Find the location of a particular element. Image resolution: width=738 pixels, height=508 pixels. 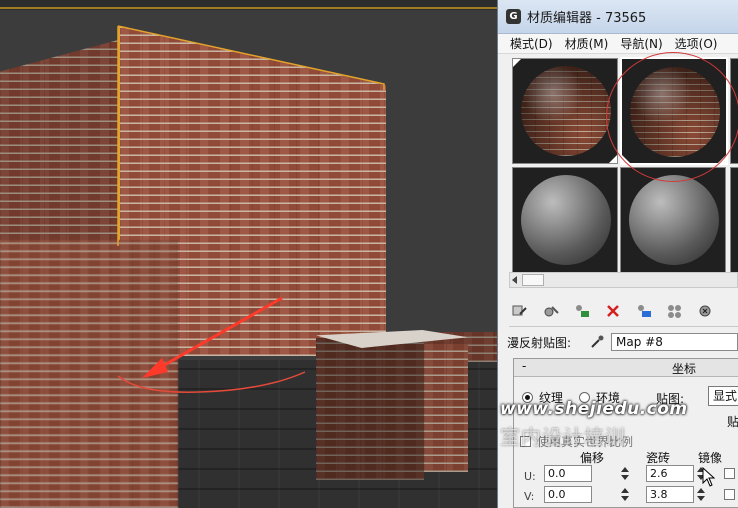

menu-options: 选项(O) is located at coordinates (696, 43).